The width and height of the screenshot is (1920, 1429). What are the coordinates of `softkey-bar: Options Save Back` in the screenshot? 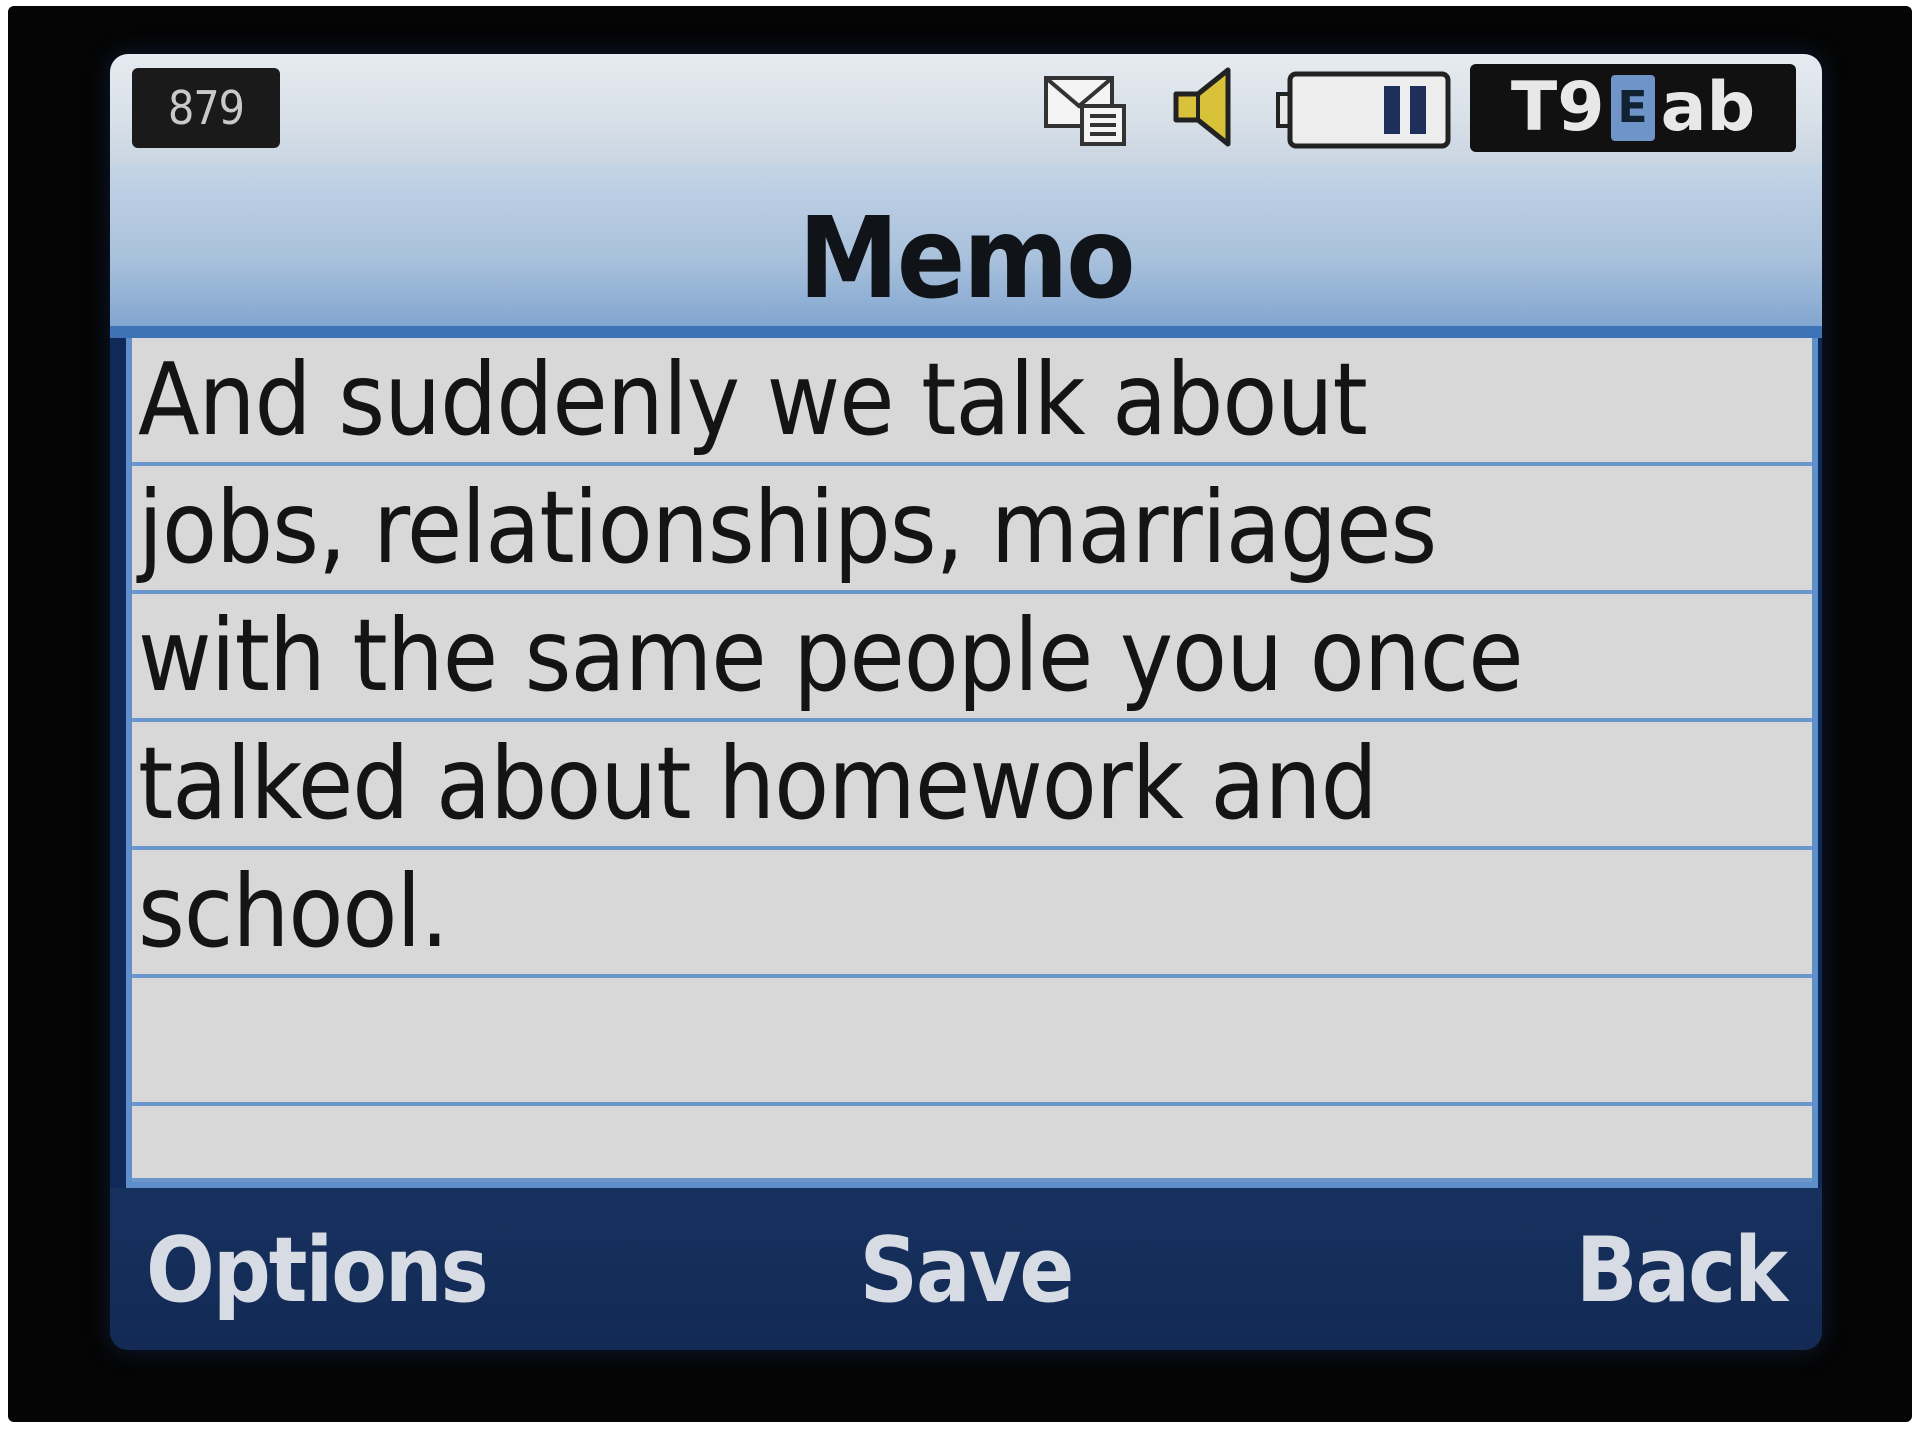 It's located at (966, 1269).